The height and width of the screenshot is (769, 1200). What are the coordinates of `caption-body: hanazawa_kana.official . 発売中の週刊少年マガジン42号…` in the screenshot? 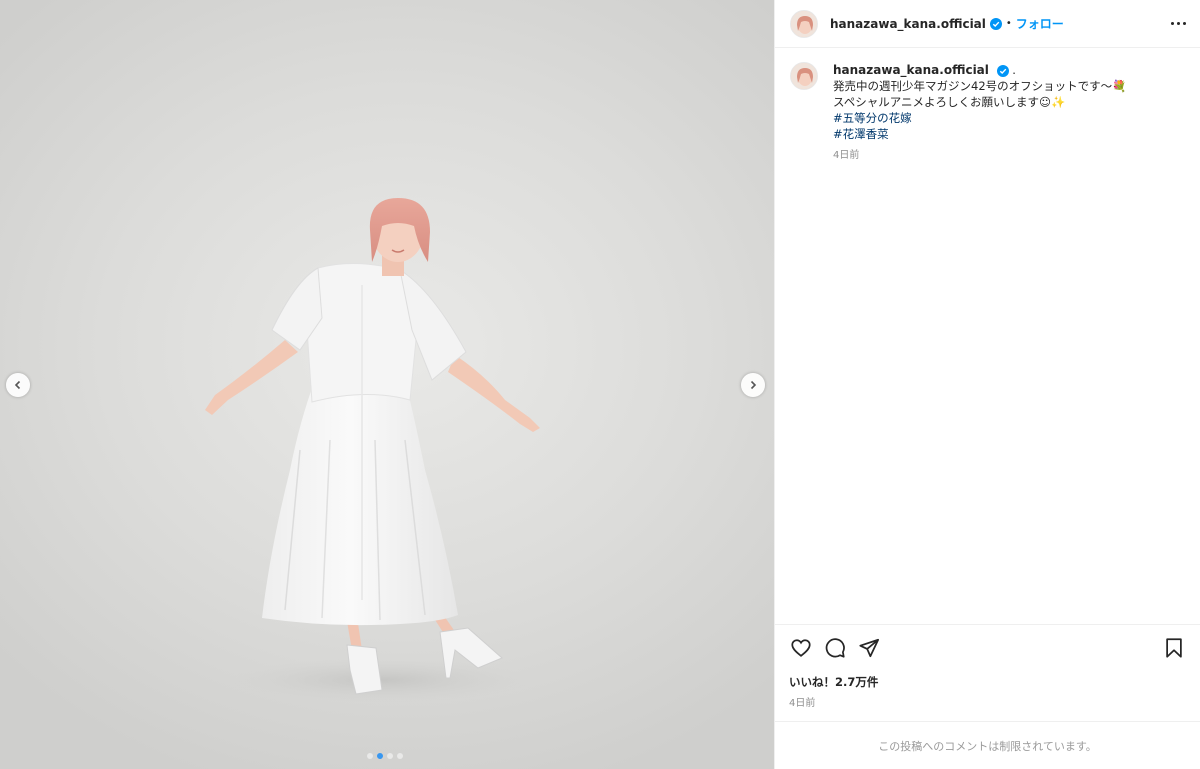 It's located at (979, 113).